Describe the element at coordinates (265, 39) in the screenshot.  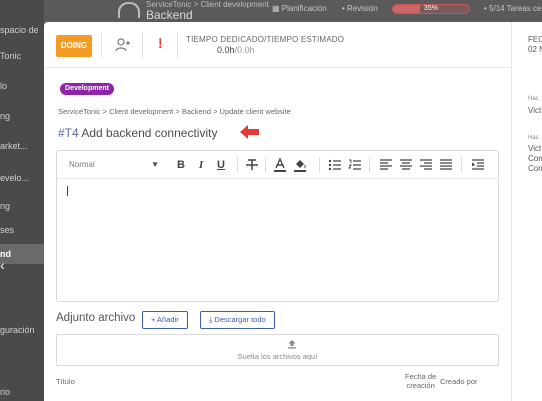
I see `time-label: TIEMPO DEDICADO/TIEMPO ESTIMADO` at that location.